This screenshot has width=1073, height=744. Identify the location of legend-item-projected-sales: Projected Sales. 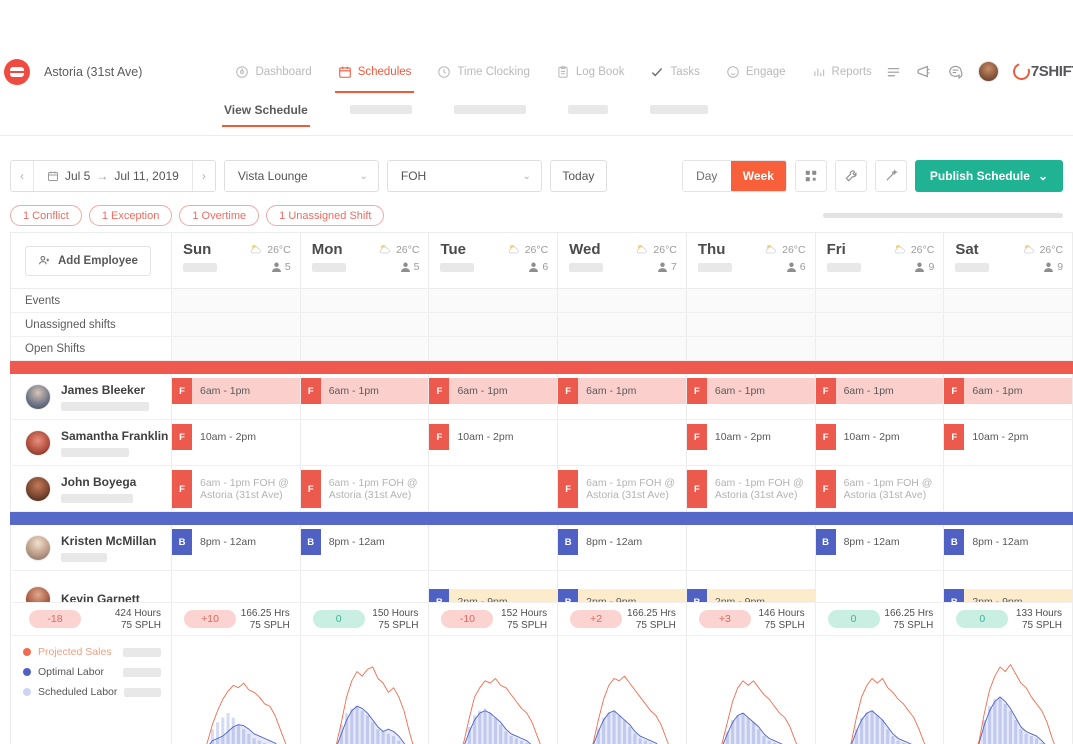
(92, 652).